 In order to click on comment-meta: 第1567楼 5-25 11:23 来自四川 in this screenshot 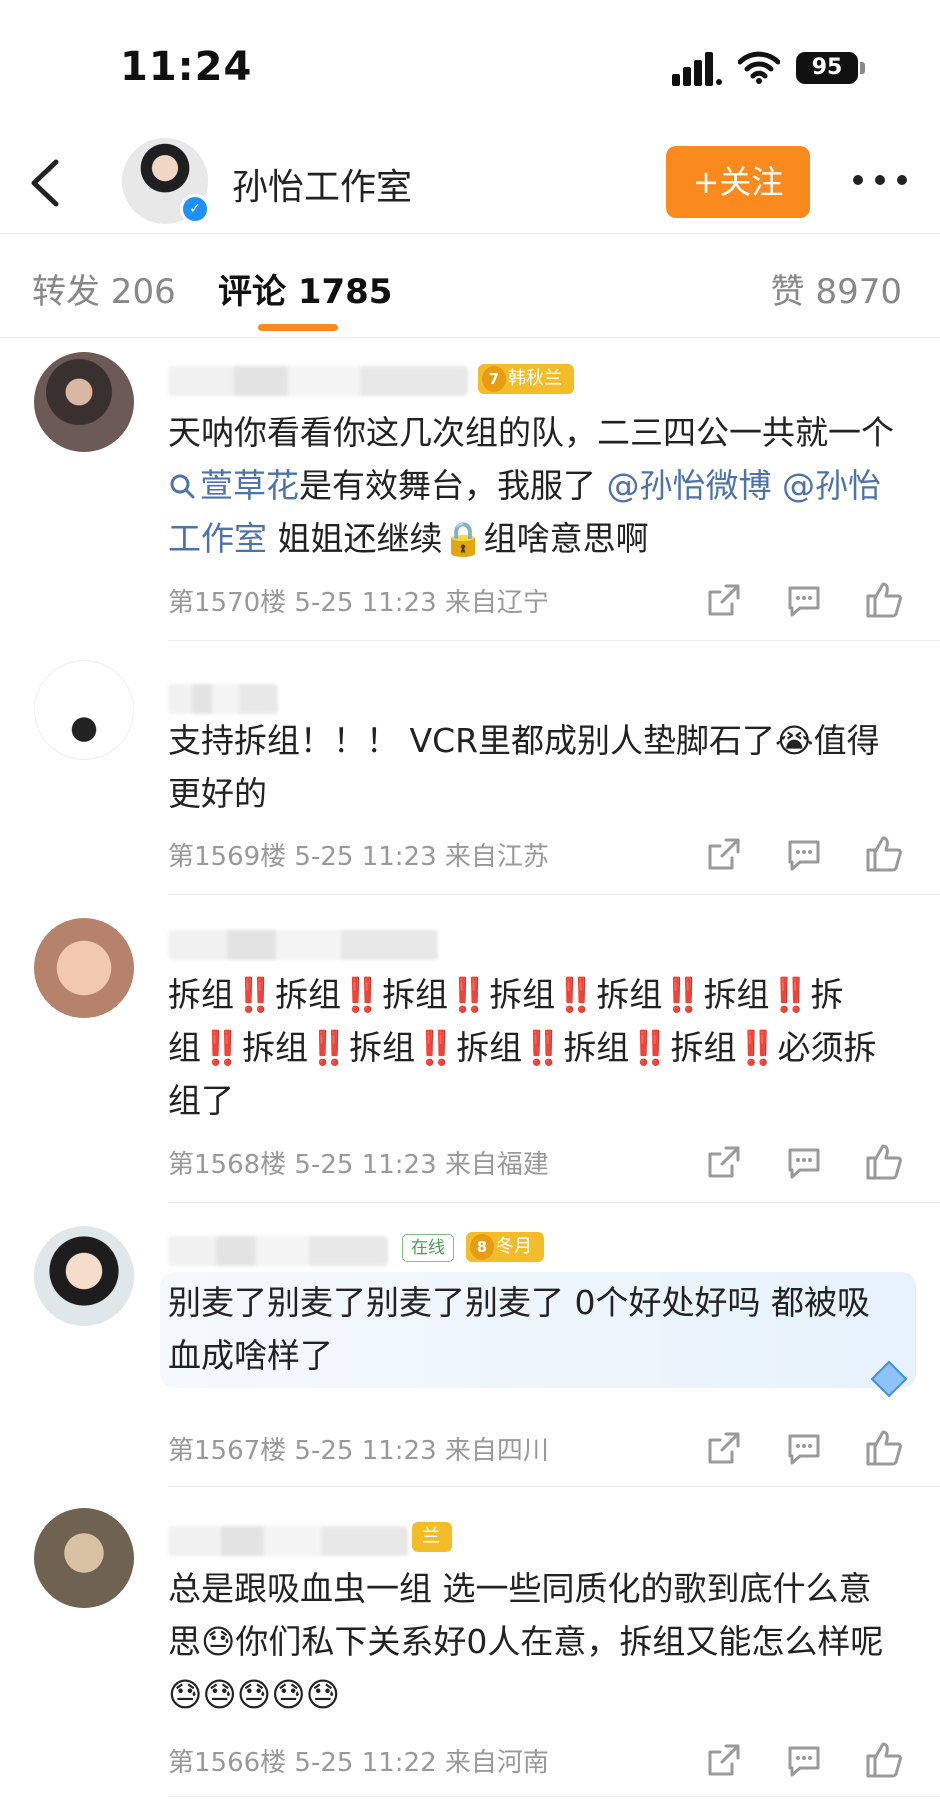, I will do `click(358, 1451)`.